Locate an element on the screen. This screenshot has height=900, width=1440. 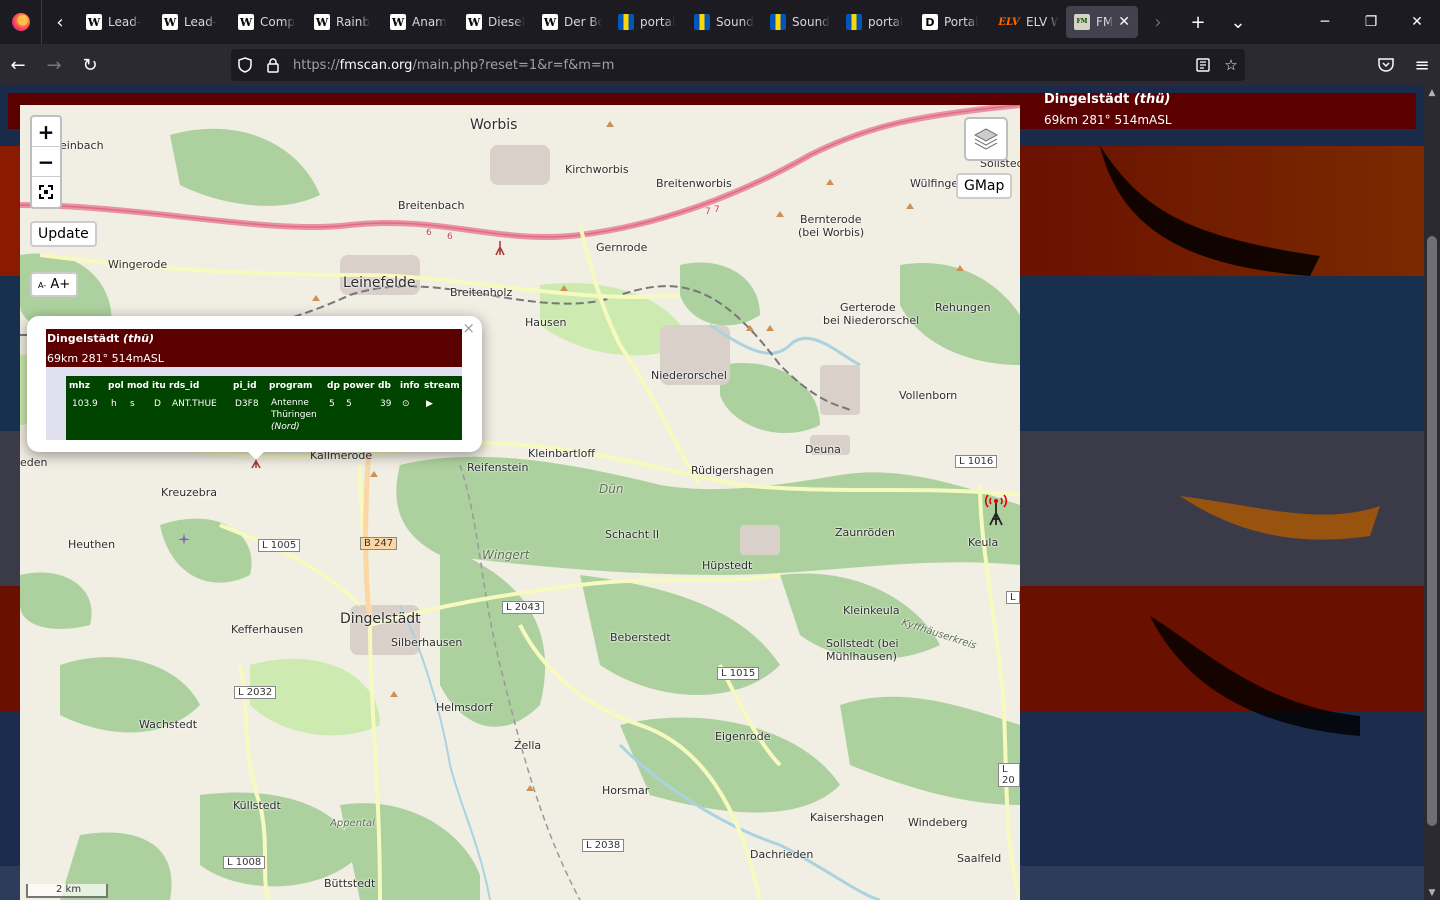
info-icon: ⊙ is located at coordinates (406, 404).